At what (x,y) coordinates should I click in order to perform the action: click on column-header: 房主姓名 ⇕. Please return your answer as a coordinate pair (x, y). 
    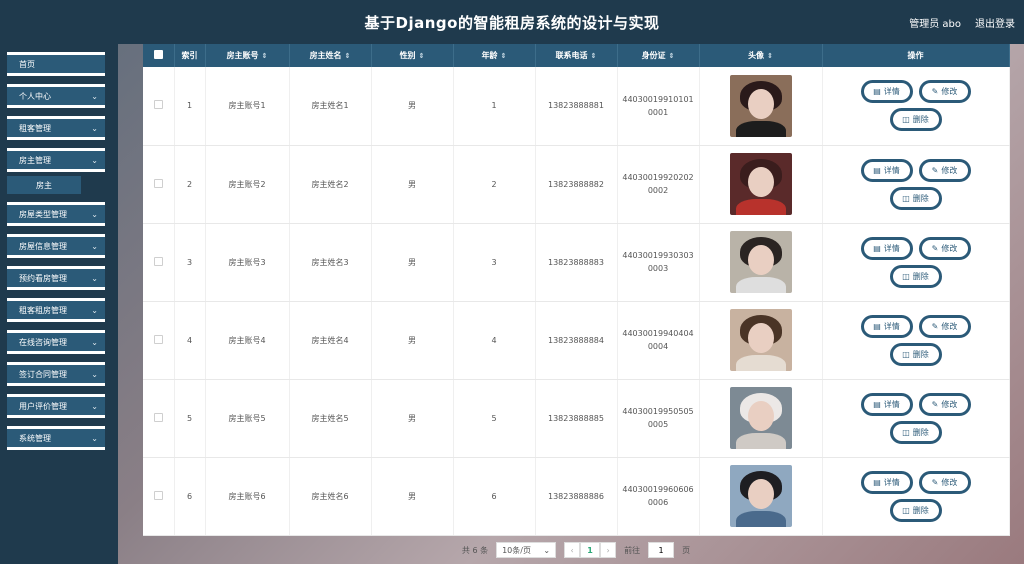
    Looking at the image, I should click on (330, 55).